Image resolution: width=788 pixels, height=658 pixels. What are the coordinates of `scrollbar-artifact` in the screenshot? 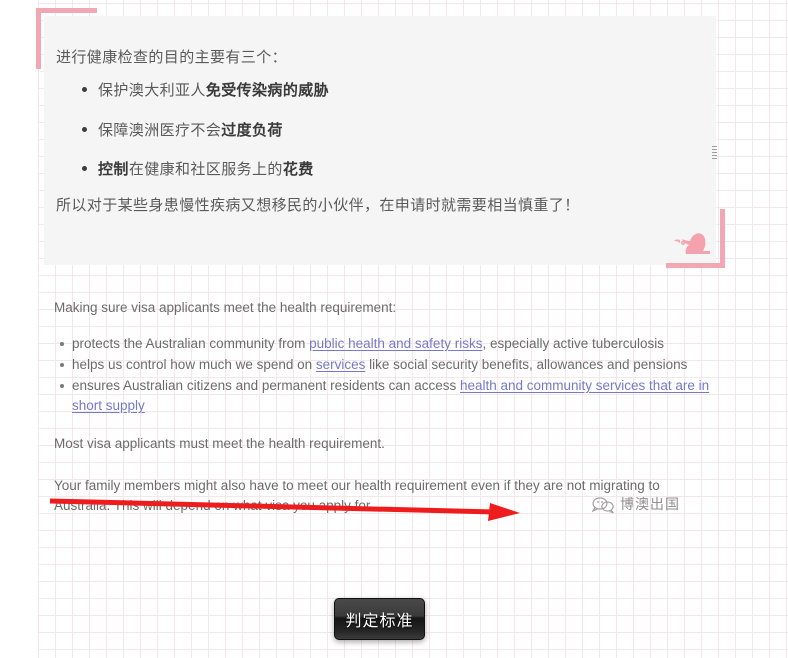 It's located at (714, 153).